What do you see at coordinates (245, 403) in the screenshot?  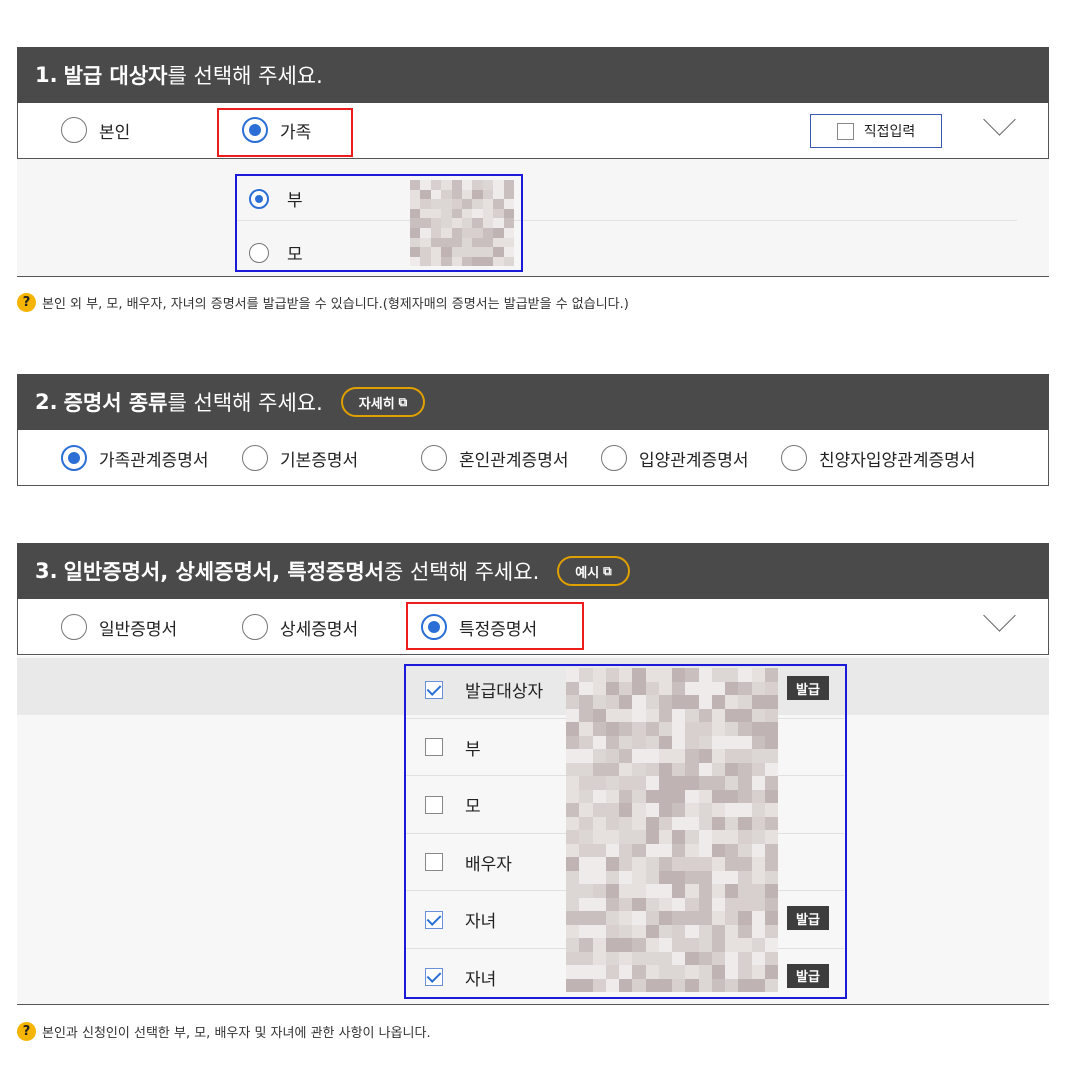 I see `section2-title-rest: 를 선택해 주세요.` at bounding box center [245, 403].